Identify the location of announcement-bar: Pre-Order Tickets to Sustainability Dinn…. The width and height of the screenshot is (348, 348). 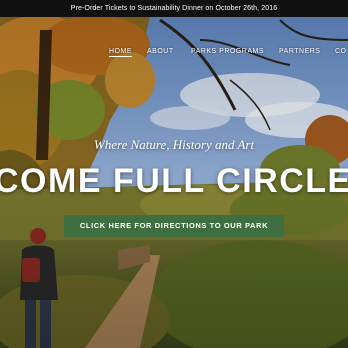
(174, 8).